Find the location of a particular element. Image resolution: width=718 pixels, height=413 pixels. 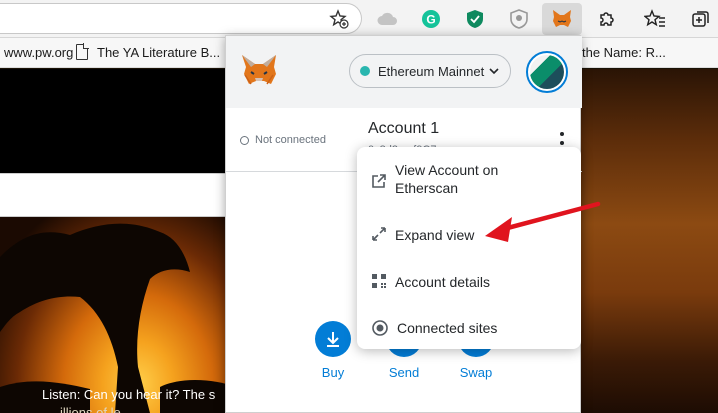

connection-status-label: Not connected is located at coordinates (290, 140).